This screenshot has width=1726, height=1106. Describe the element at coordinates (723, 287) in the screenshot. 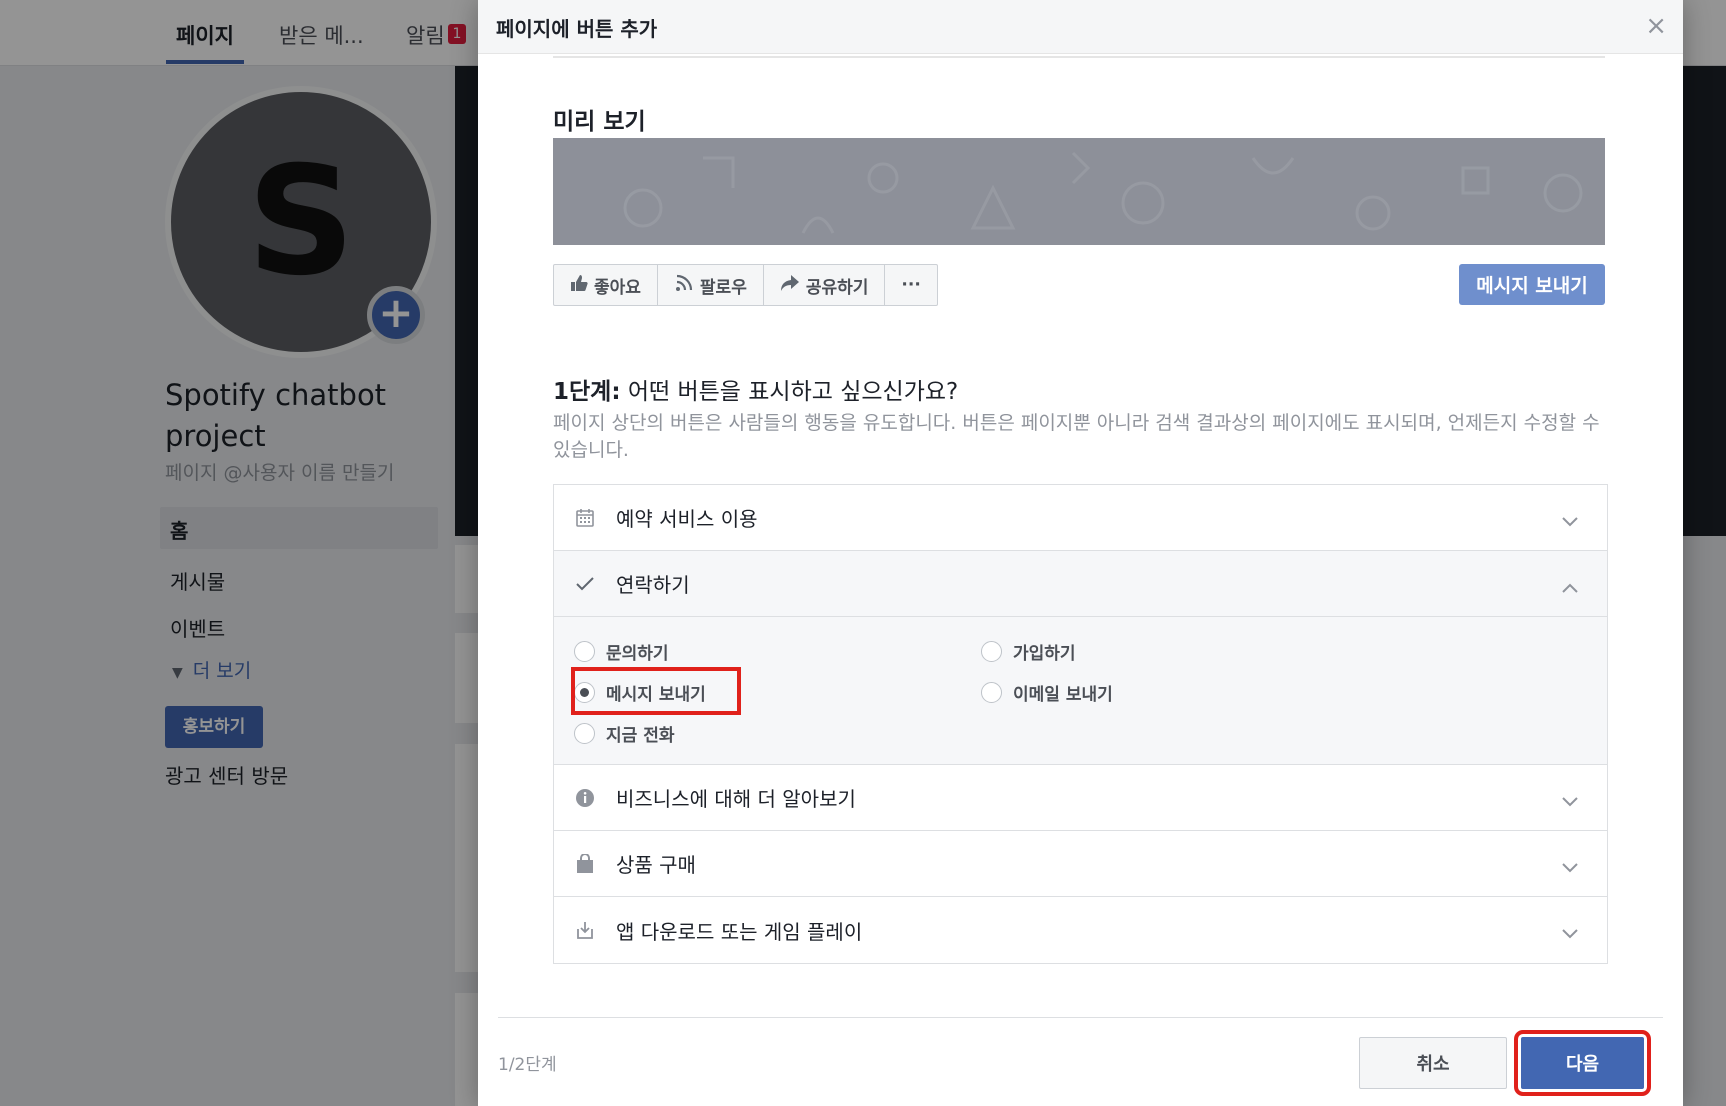

I see `follow-label: 팔로우` at that location.